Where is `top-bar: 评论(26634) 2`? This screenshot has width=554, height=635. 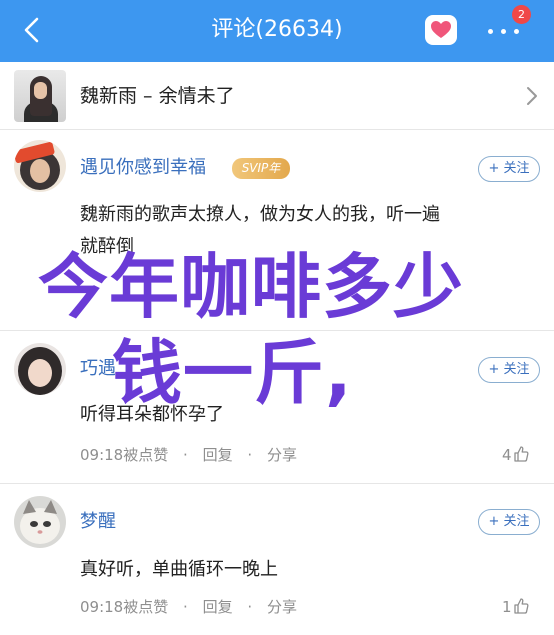 top-bar: 评论(26634) 2 is located at coordinates (277, 31).